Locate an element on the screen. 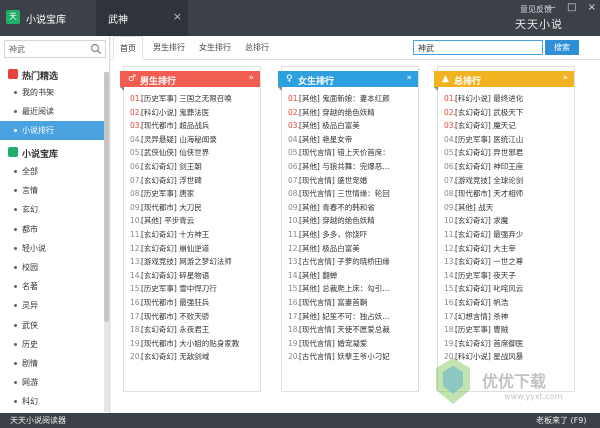 The width and height of the screenshot is (600, 428). tab-male-ranking: 男生排行 is located at coordinates (169, 47).